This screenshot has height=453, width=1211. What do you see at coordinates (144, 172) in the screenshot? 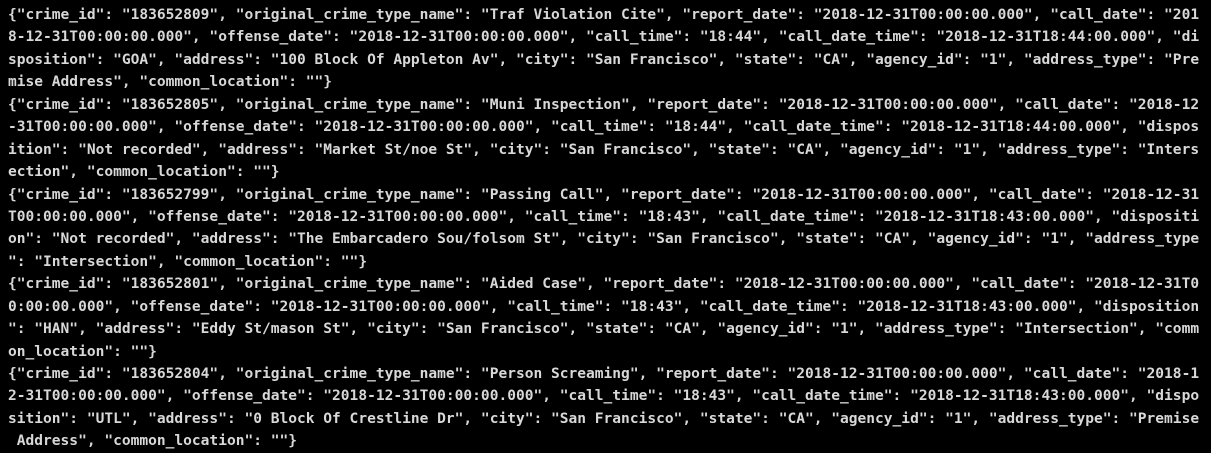
I see `output-line: ection", "common_location": ""}` at bounding box center [144, 172].